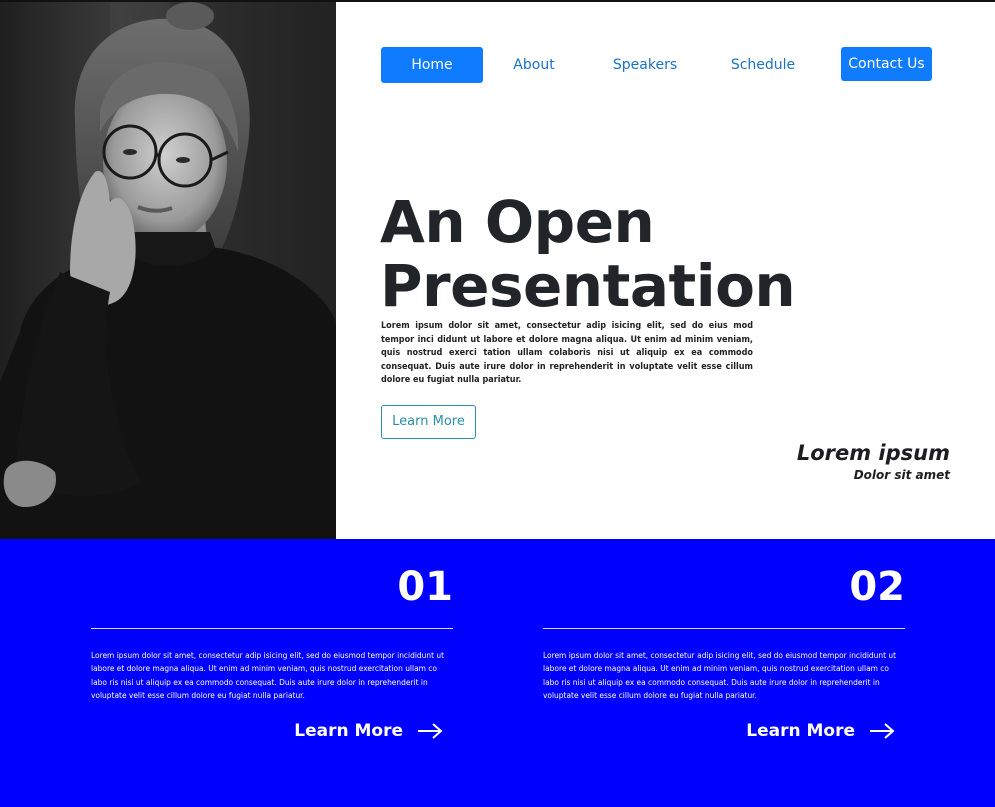  Describe the element at coordinates (877, 587) in the screenshot. I see `feature-number: 02` at that location.